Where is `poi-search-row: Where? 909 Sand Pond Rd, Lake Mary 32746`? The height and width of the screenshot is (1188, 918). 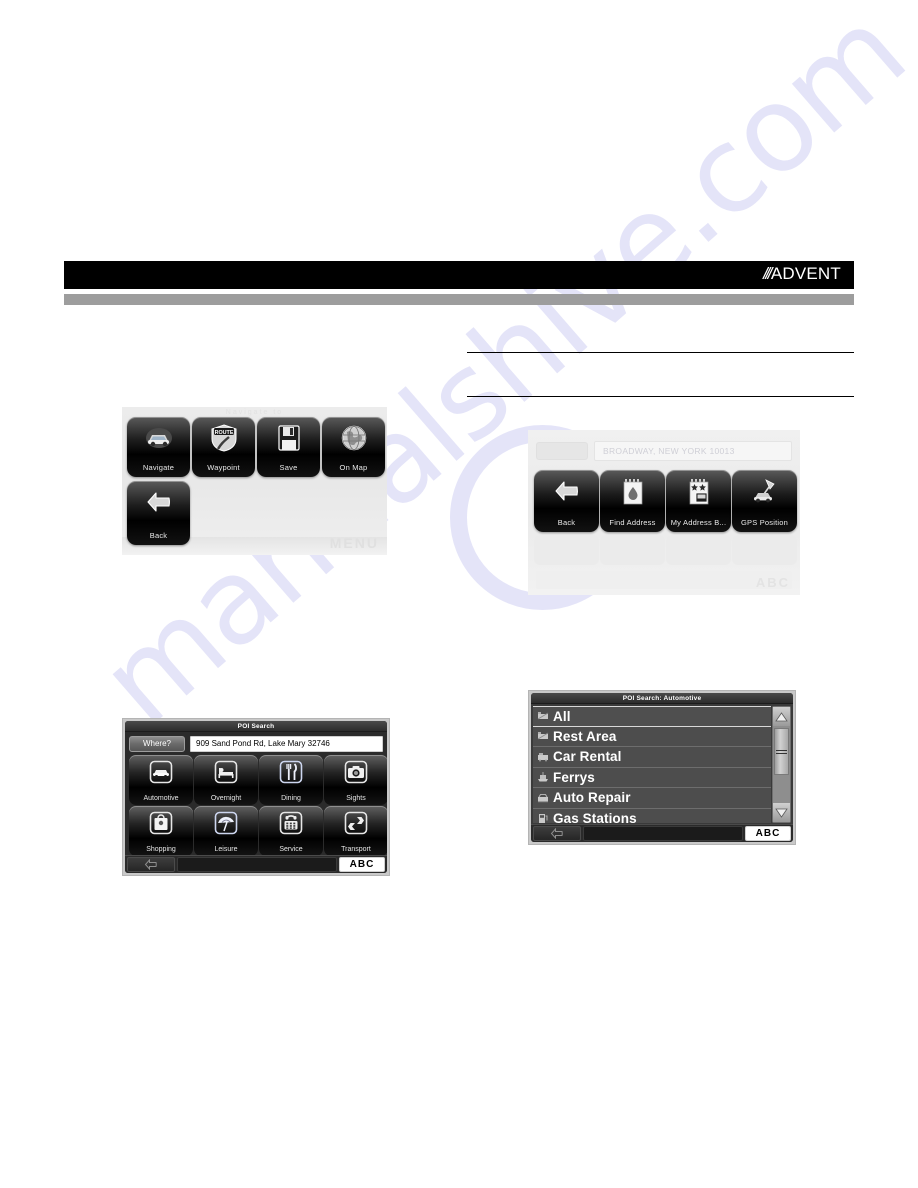 poi-search-row: Where? 909 Sand Pond Rd, Lake Mary 32746 is located at coordinates (256, 743).